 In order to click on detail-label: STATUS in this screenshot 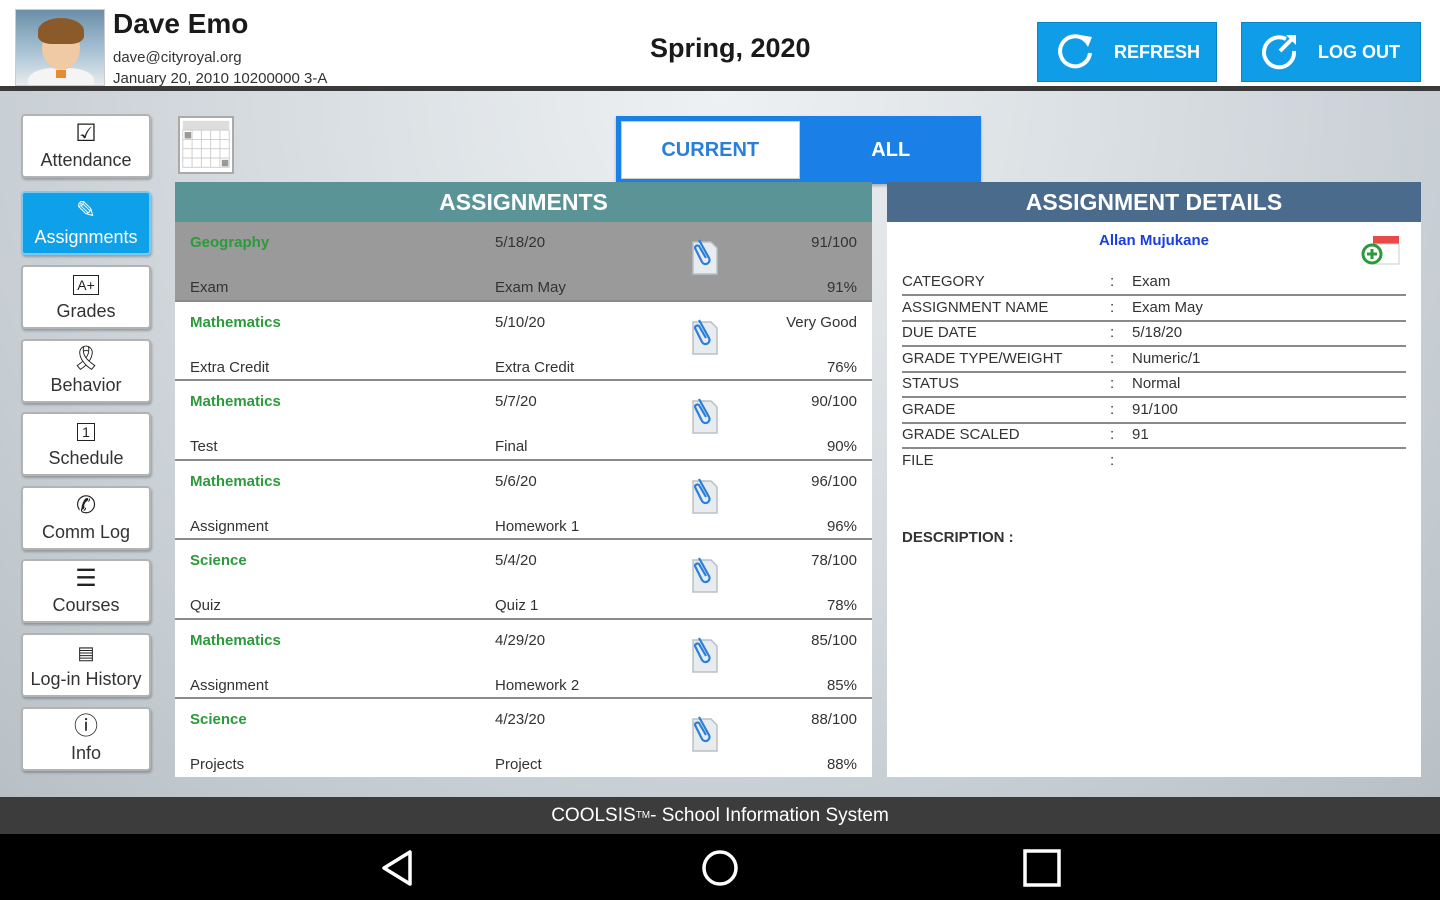, I will do `click(930, 383)`.